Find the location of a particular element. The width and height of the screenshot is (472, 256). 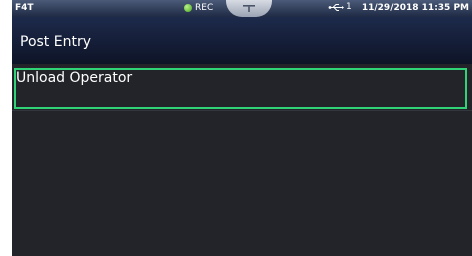

menu-pulldown-tab is located at coordinates (249, 8).